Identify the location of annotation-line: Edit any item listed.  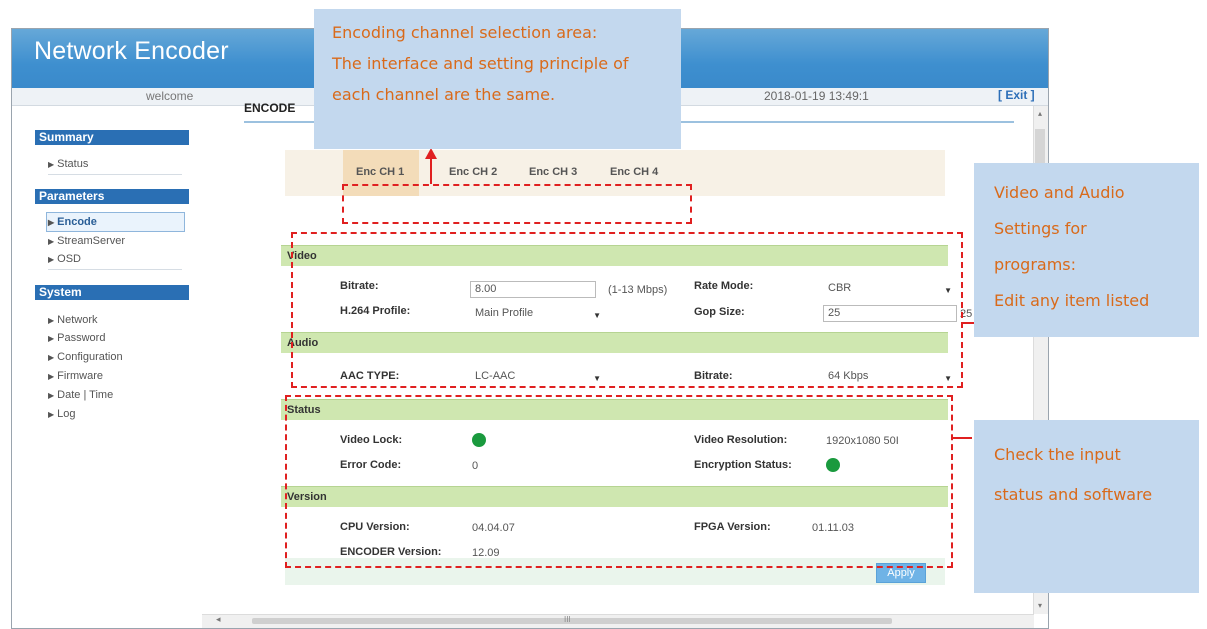
(1072, 300).